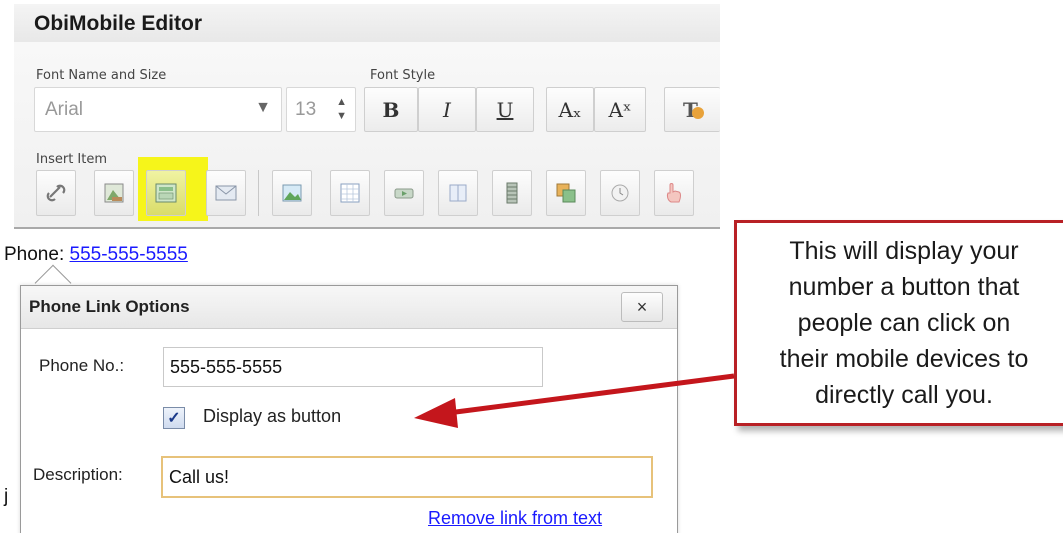 The width and height of the screenshot is (1063, 533). What do you see at coordinates (447, 109) in the screenshot?
I see `italic-button: I` at bounding box center [447, 109].